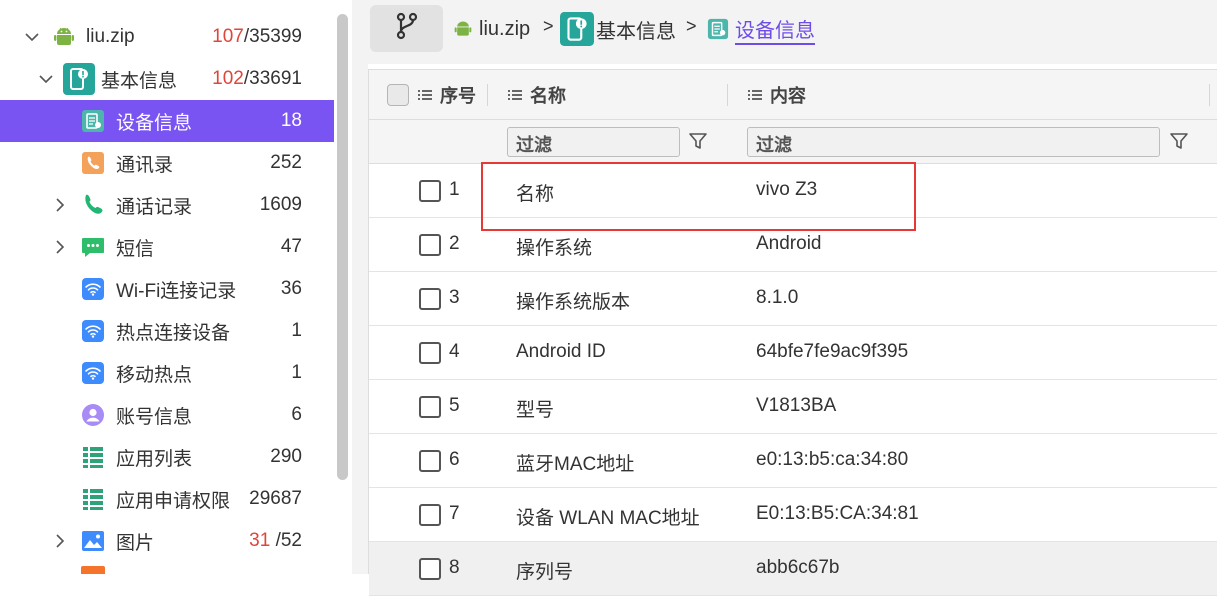 The width and height of the screenshot is (1217, 596). Describe the element at coordinates (286, 162) in the screenshot. I see `tree-item-count: 252` at that location.